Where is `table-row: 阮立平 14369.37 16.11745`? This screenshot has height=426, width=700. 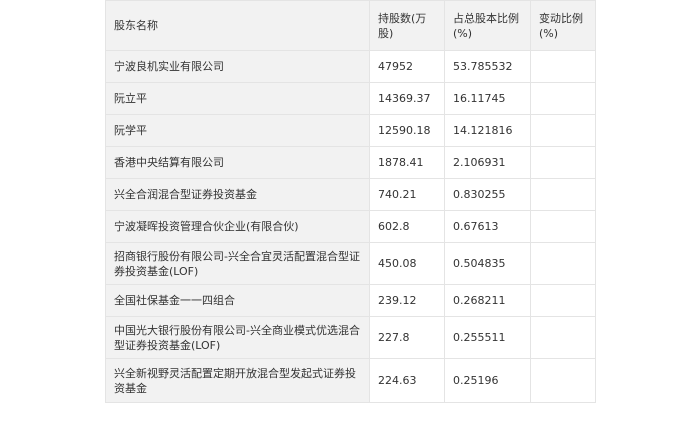 table-row: 阮立平 14369.37 16.11745 is located at coordinates (350, 98).